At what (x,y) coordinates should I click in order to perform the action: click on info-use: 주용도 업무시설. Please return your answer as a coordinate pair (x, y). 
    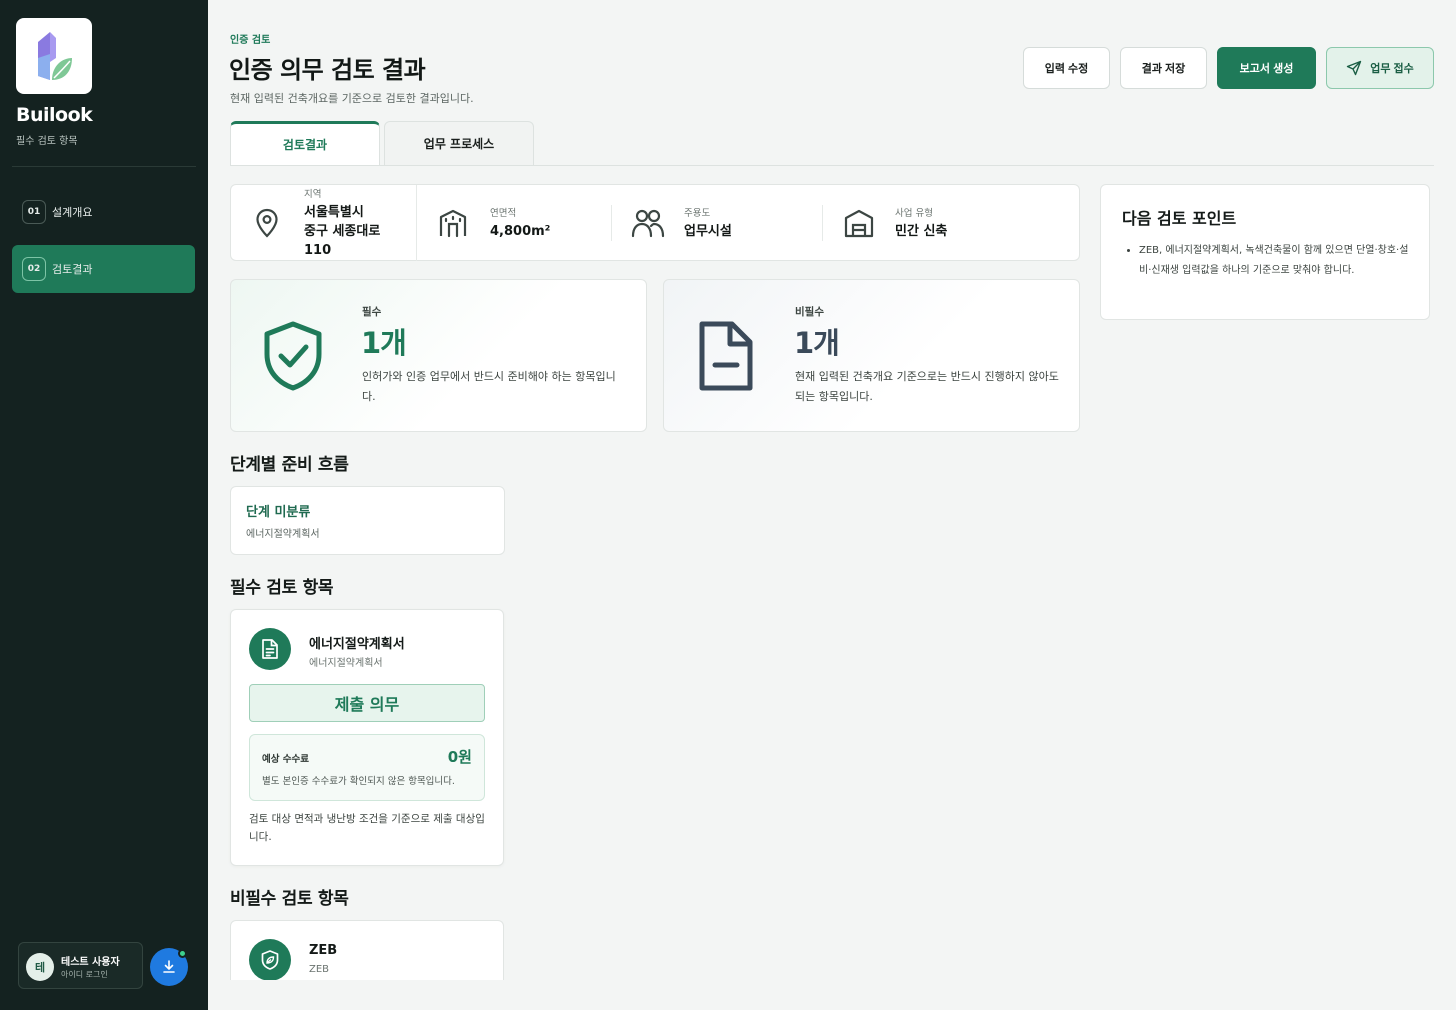
    Looking at the image, I should click on (717, 223).